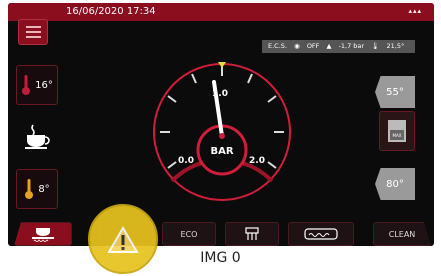 This screenshot has width=441, height=276. I want to click on hot-water-label: MAX, so click(397, 135).